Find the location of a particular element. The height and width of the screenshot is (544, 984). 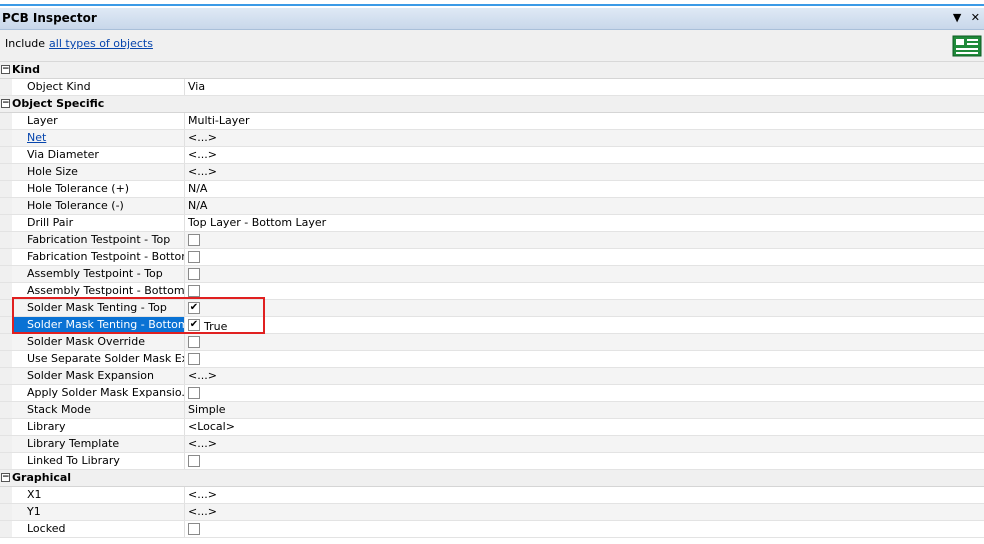

property-row-object-kind: Object Kind Via is located at coordinates (492, 87).